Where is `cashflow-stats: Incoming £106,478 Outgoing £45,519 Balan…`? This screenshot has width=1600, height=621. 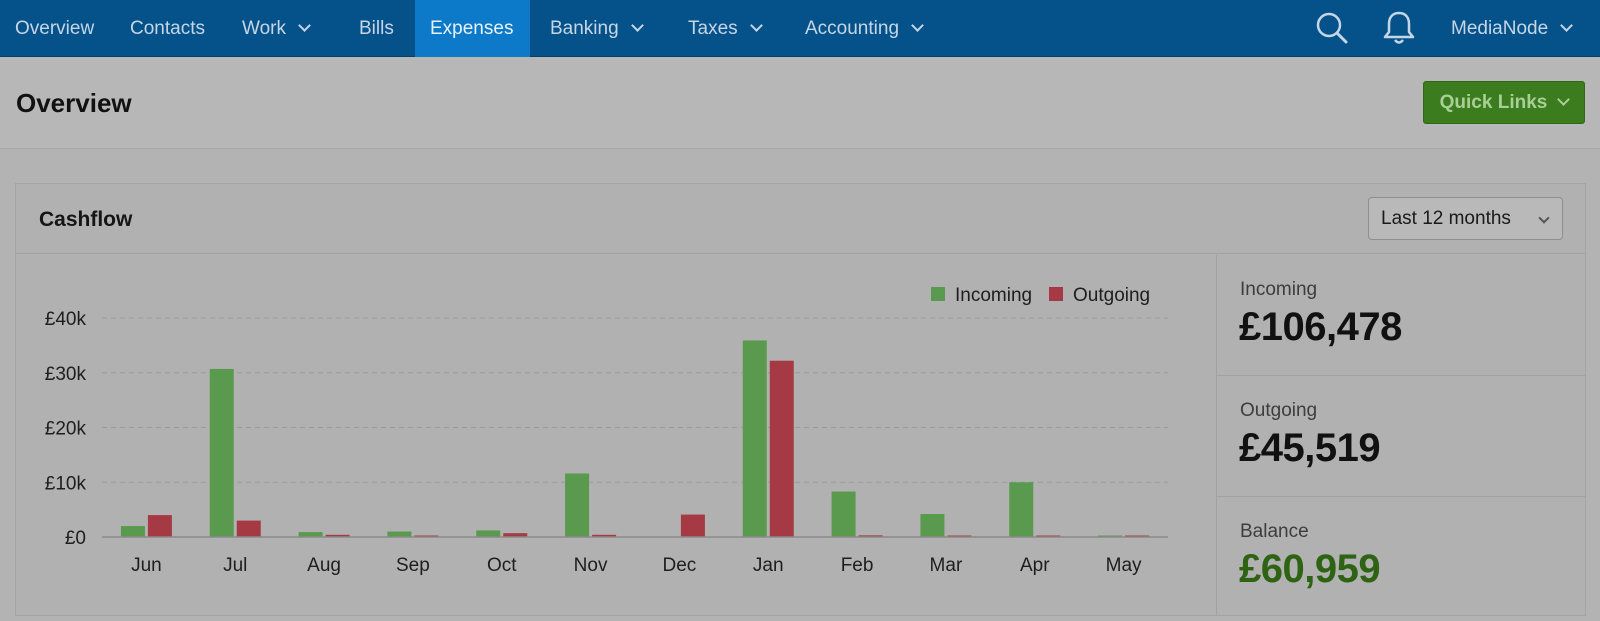
cashflow-stats: Incoming £106,478 Outgoing £45,519 Balan… is located at coordinates (1401, 436).